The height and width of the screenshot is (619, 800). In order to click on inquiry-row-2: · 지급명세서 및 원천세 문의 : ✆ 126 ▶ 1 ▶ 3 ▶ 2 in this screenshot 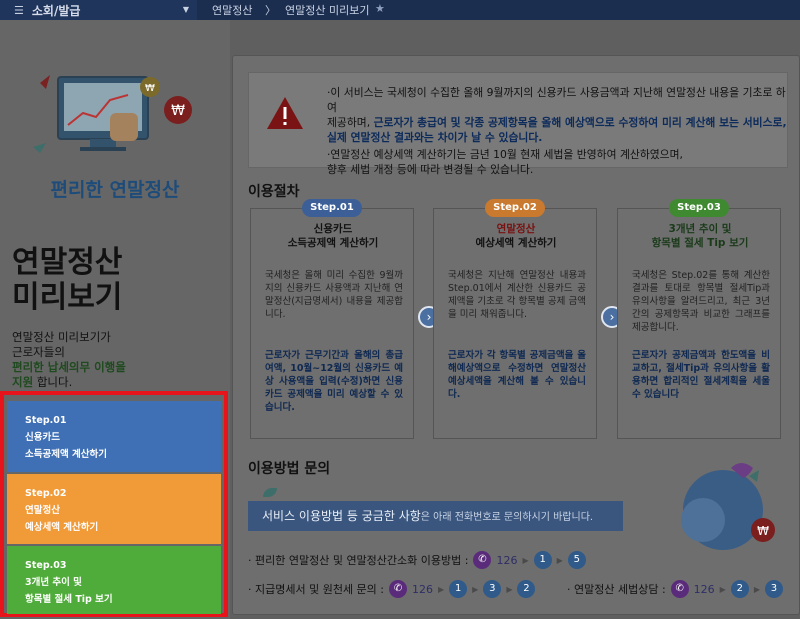, I will do `click(392, 589)`.